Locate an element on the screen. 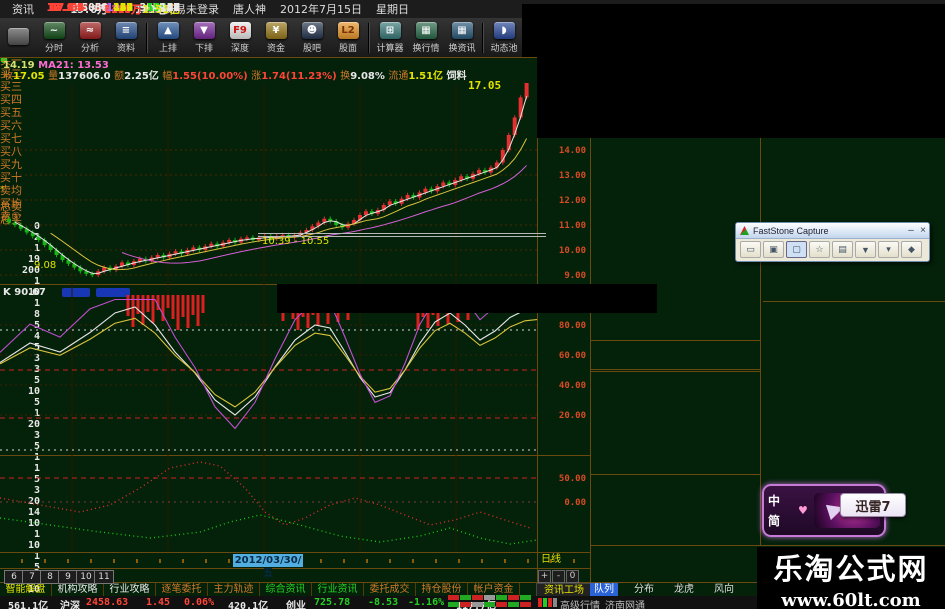 This screenshot has width=945, height=609. capture-scrolling-window-button: ▤ is located at coordinates (842, 249).